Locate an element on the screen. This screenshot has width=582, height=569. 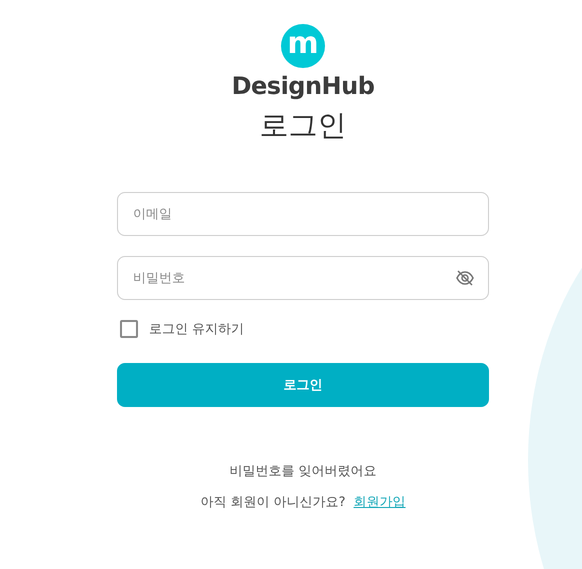
remember-checkbox is located at coordinates (129, 329).